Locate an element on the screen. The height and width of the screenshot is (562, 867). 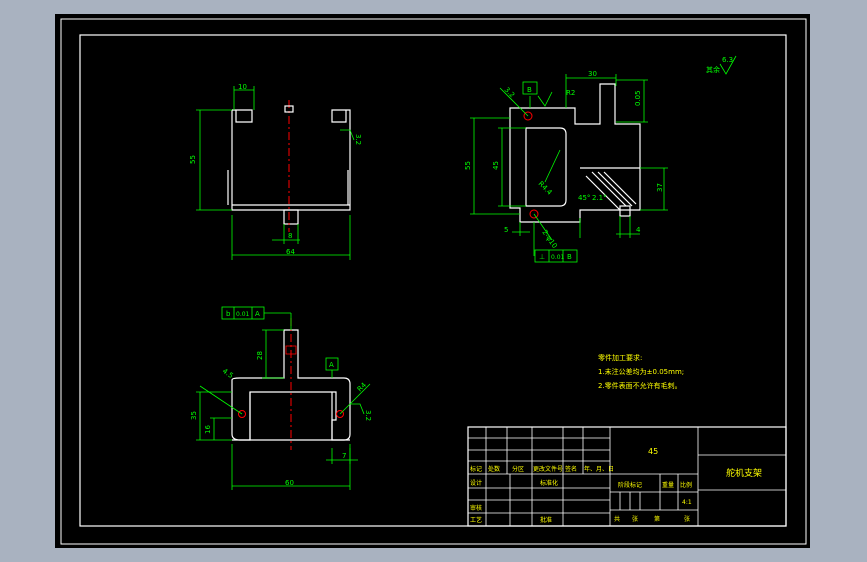
title-sheet-unit2: 张 is located at coordinates (687, 519).